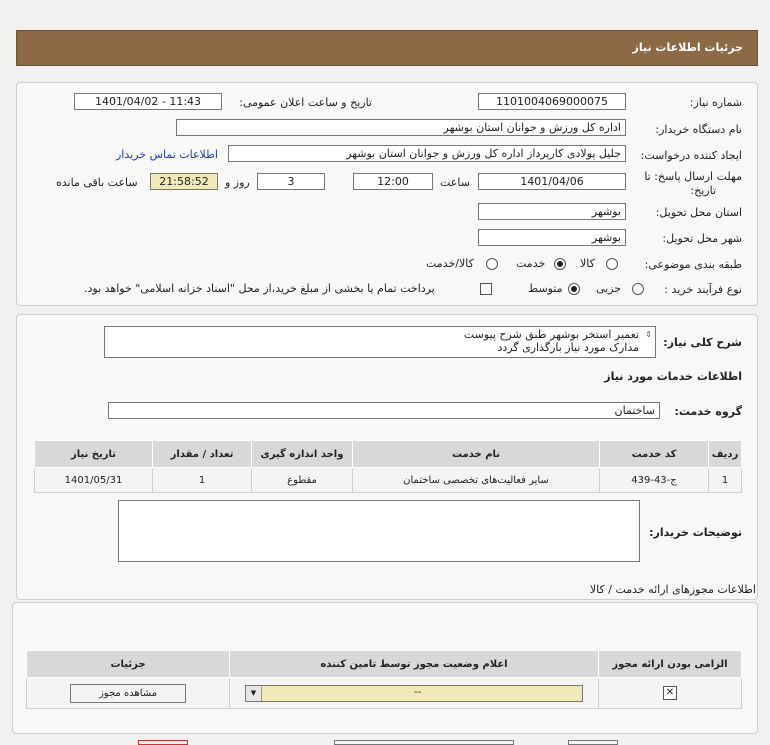 This screenshot has width=770, height=745. What do you see at coordinates (476, 480) in the screenshot?
I see `cell-name: سایر فعالیت‌های تخصصی ساختمان` at bounding box center [476, 480].